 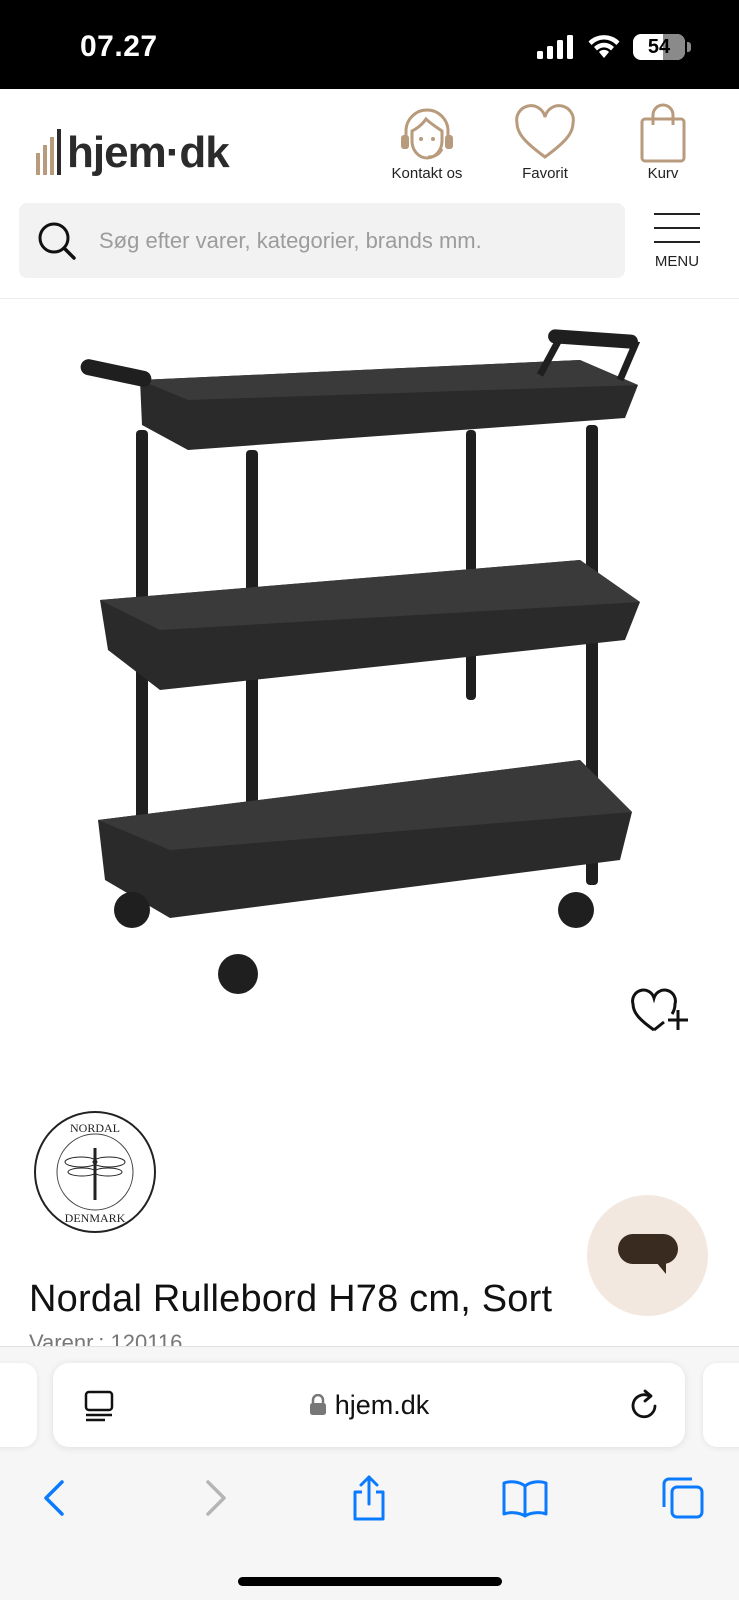 I want to click on battery-level: 54, so click(x=659, y=46).